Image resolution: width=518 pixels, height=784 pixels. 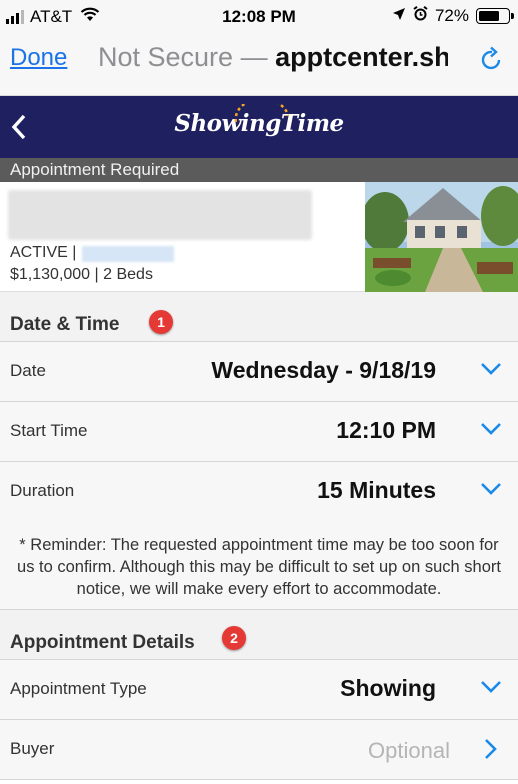 I want to click on app-header: ShowingTime, so click(x=259, y=127).